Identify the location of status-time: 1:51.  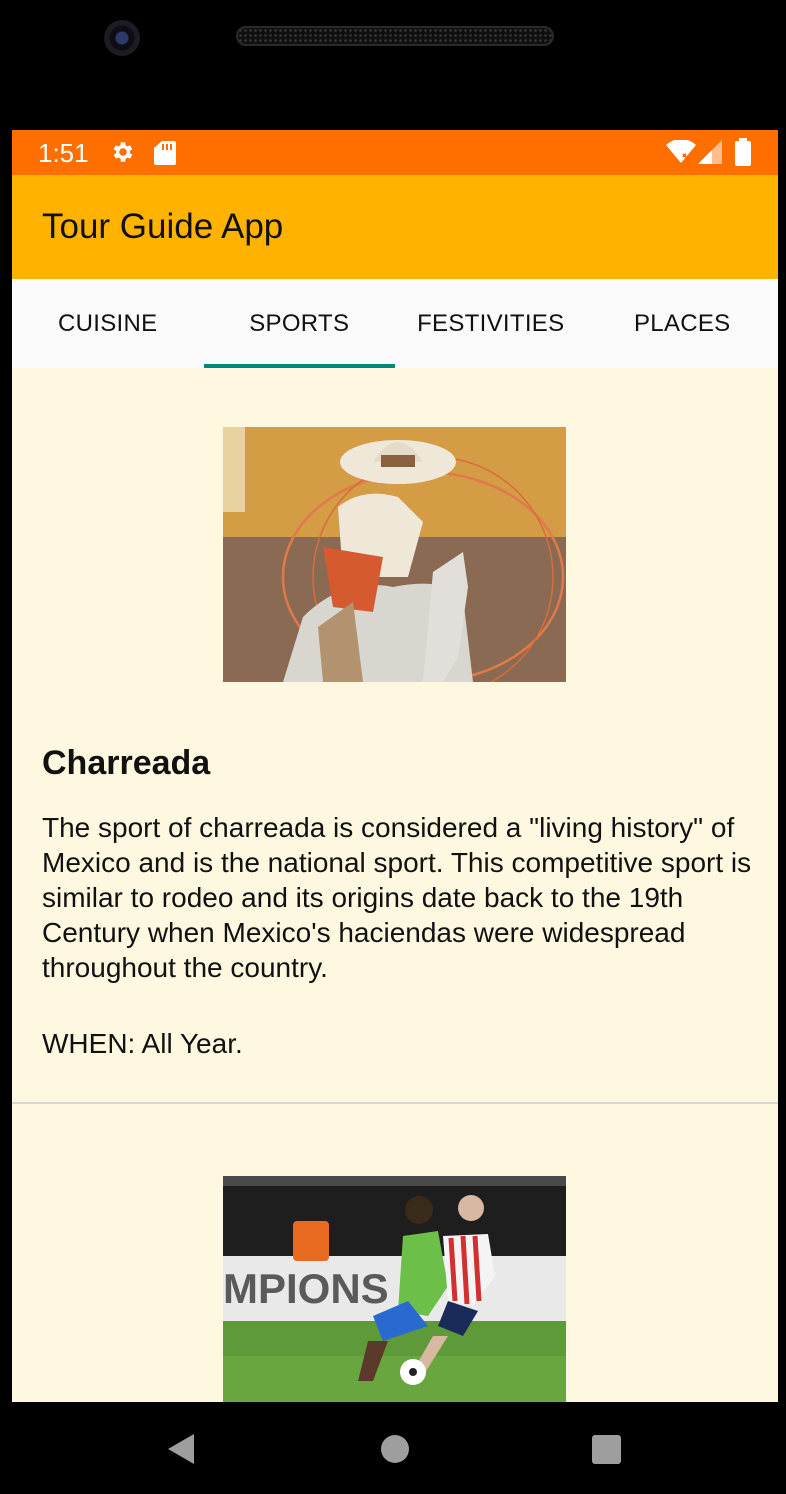
(63, 153).